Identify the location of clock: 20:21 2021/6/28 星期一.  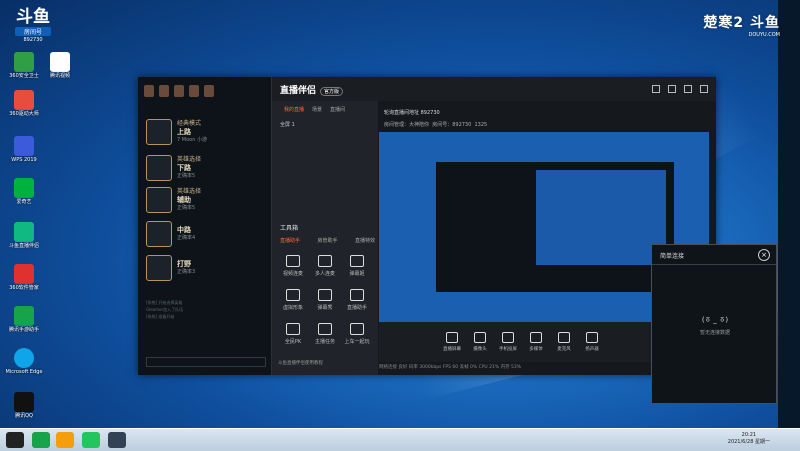
(749, 439).